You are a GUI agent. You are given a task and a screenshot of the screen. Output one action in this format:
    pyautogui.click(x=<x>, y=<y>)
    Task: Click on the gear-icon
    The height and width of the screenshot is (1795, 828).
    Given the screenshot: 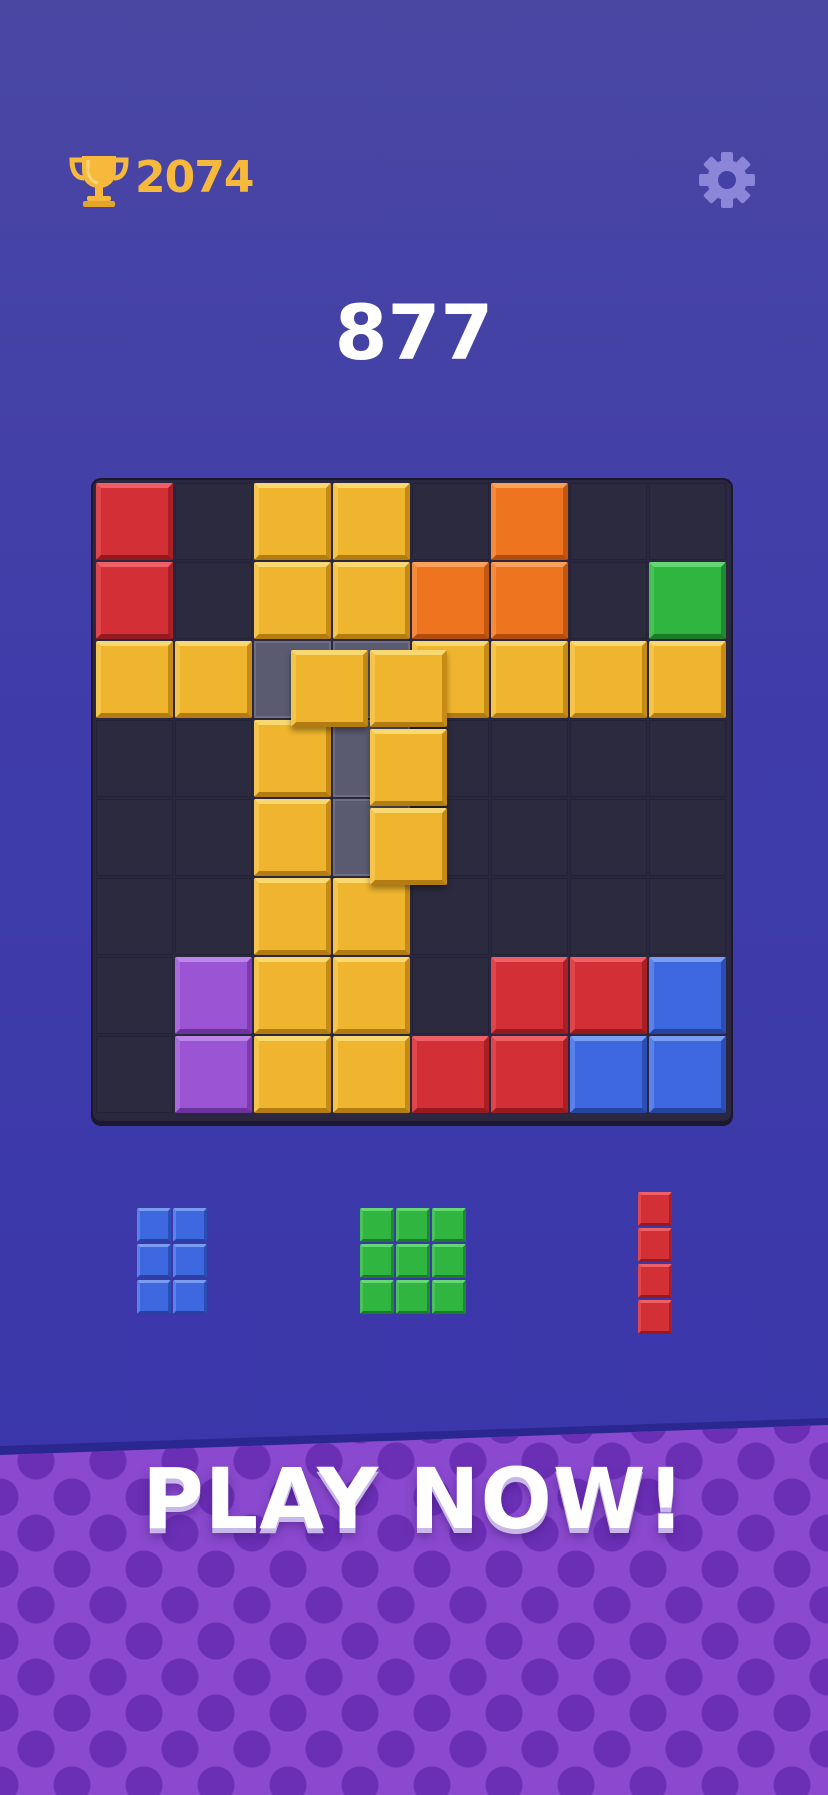 What is the action you would take?
    pyautogui.click(x=727, y=180)
    